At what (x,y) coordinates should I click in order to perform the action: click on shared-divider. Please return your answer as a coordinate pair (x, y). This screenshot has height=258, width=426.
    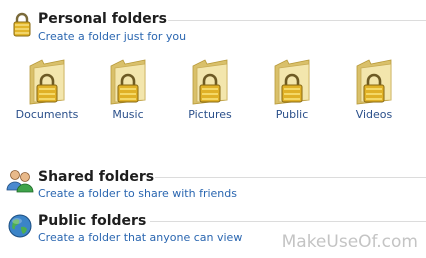
    Looking at the image, I should click on (290, 177).